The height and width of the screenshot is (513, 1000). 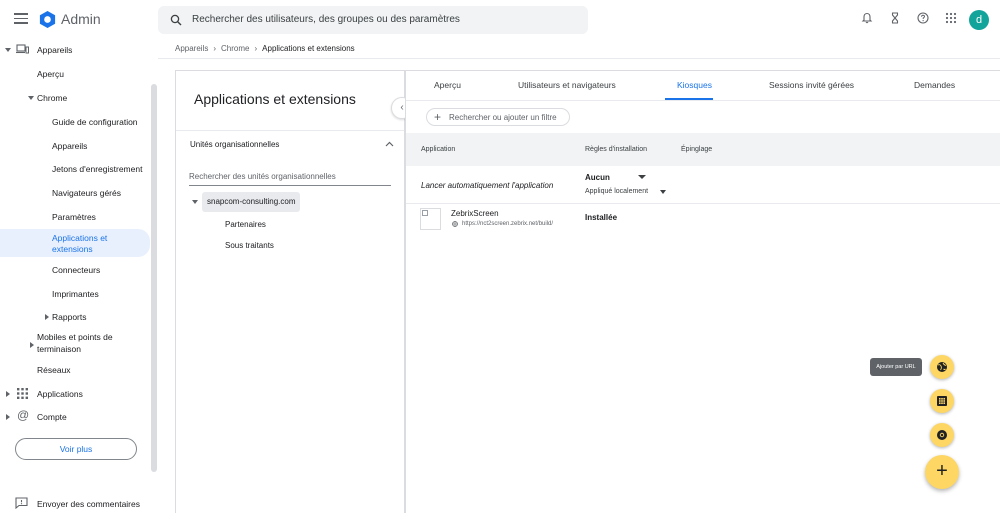 I want to click on add-from-private-apps-button, so click(x=942, y=401).